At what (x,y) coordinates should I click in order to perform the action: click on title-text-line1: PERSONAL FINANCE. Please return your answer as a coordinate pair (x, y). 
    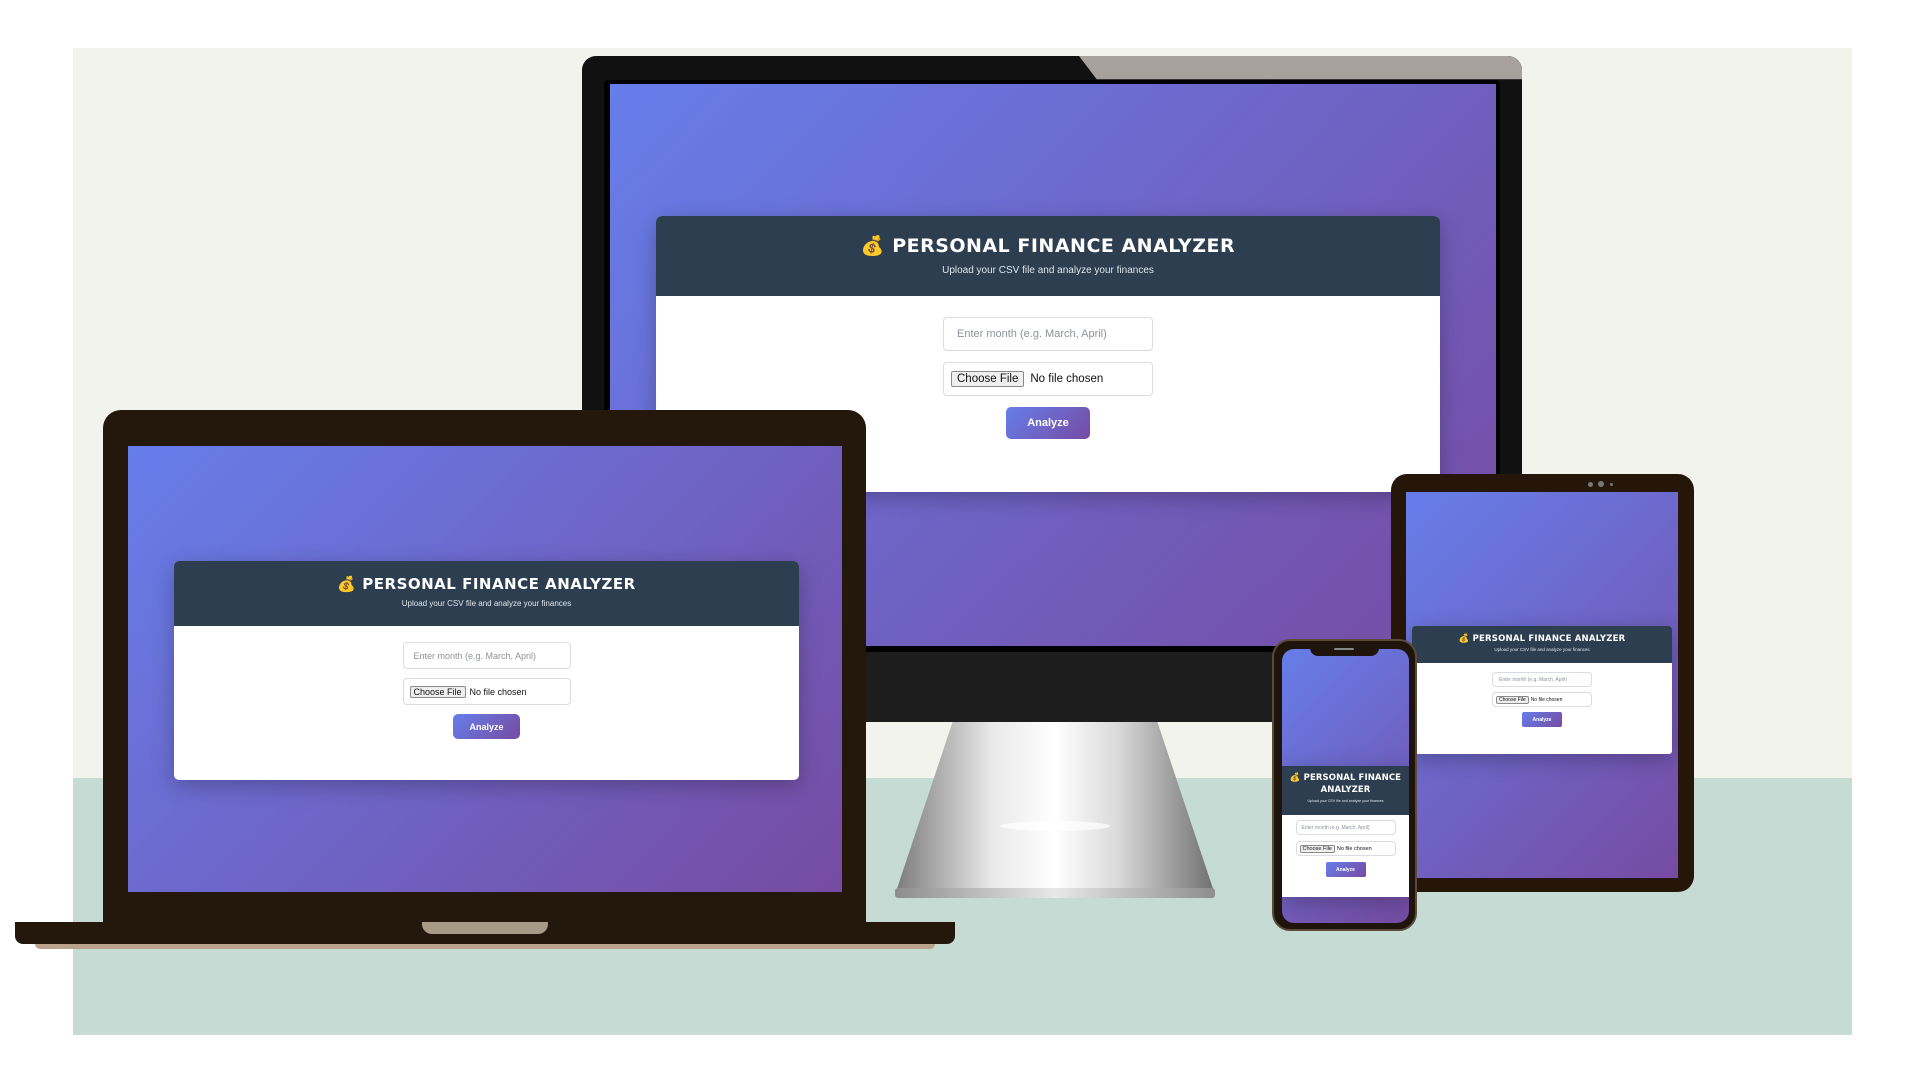
    Looking at the image, I should click on (1352, 778).